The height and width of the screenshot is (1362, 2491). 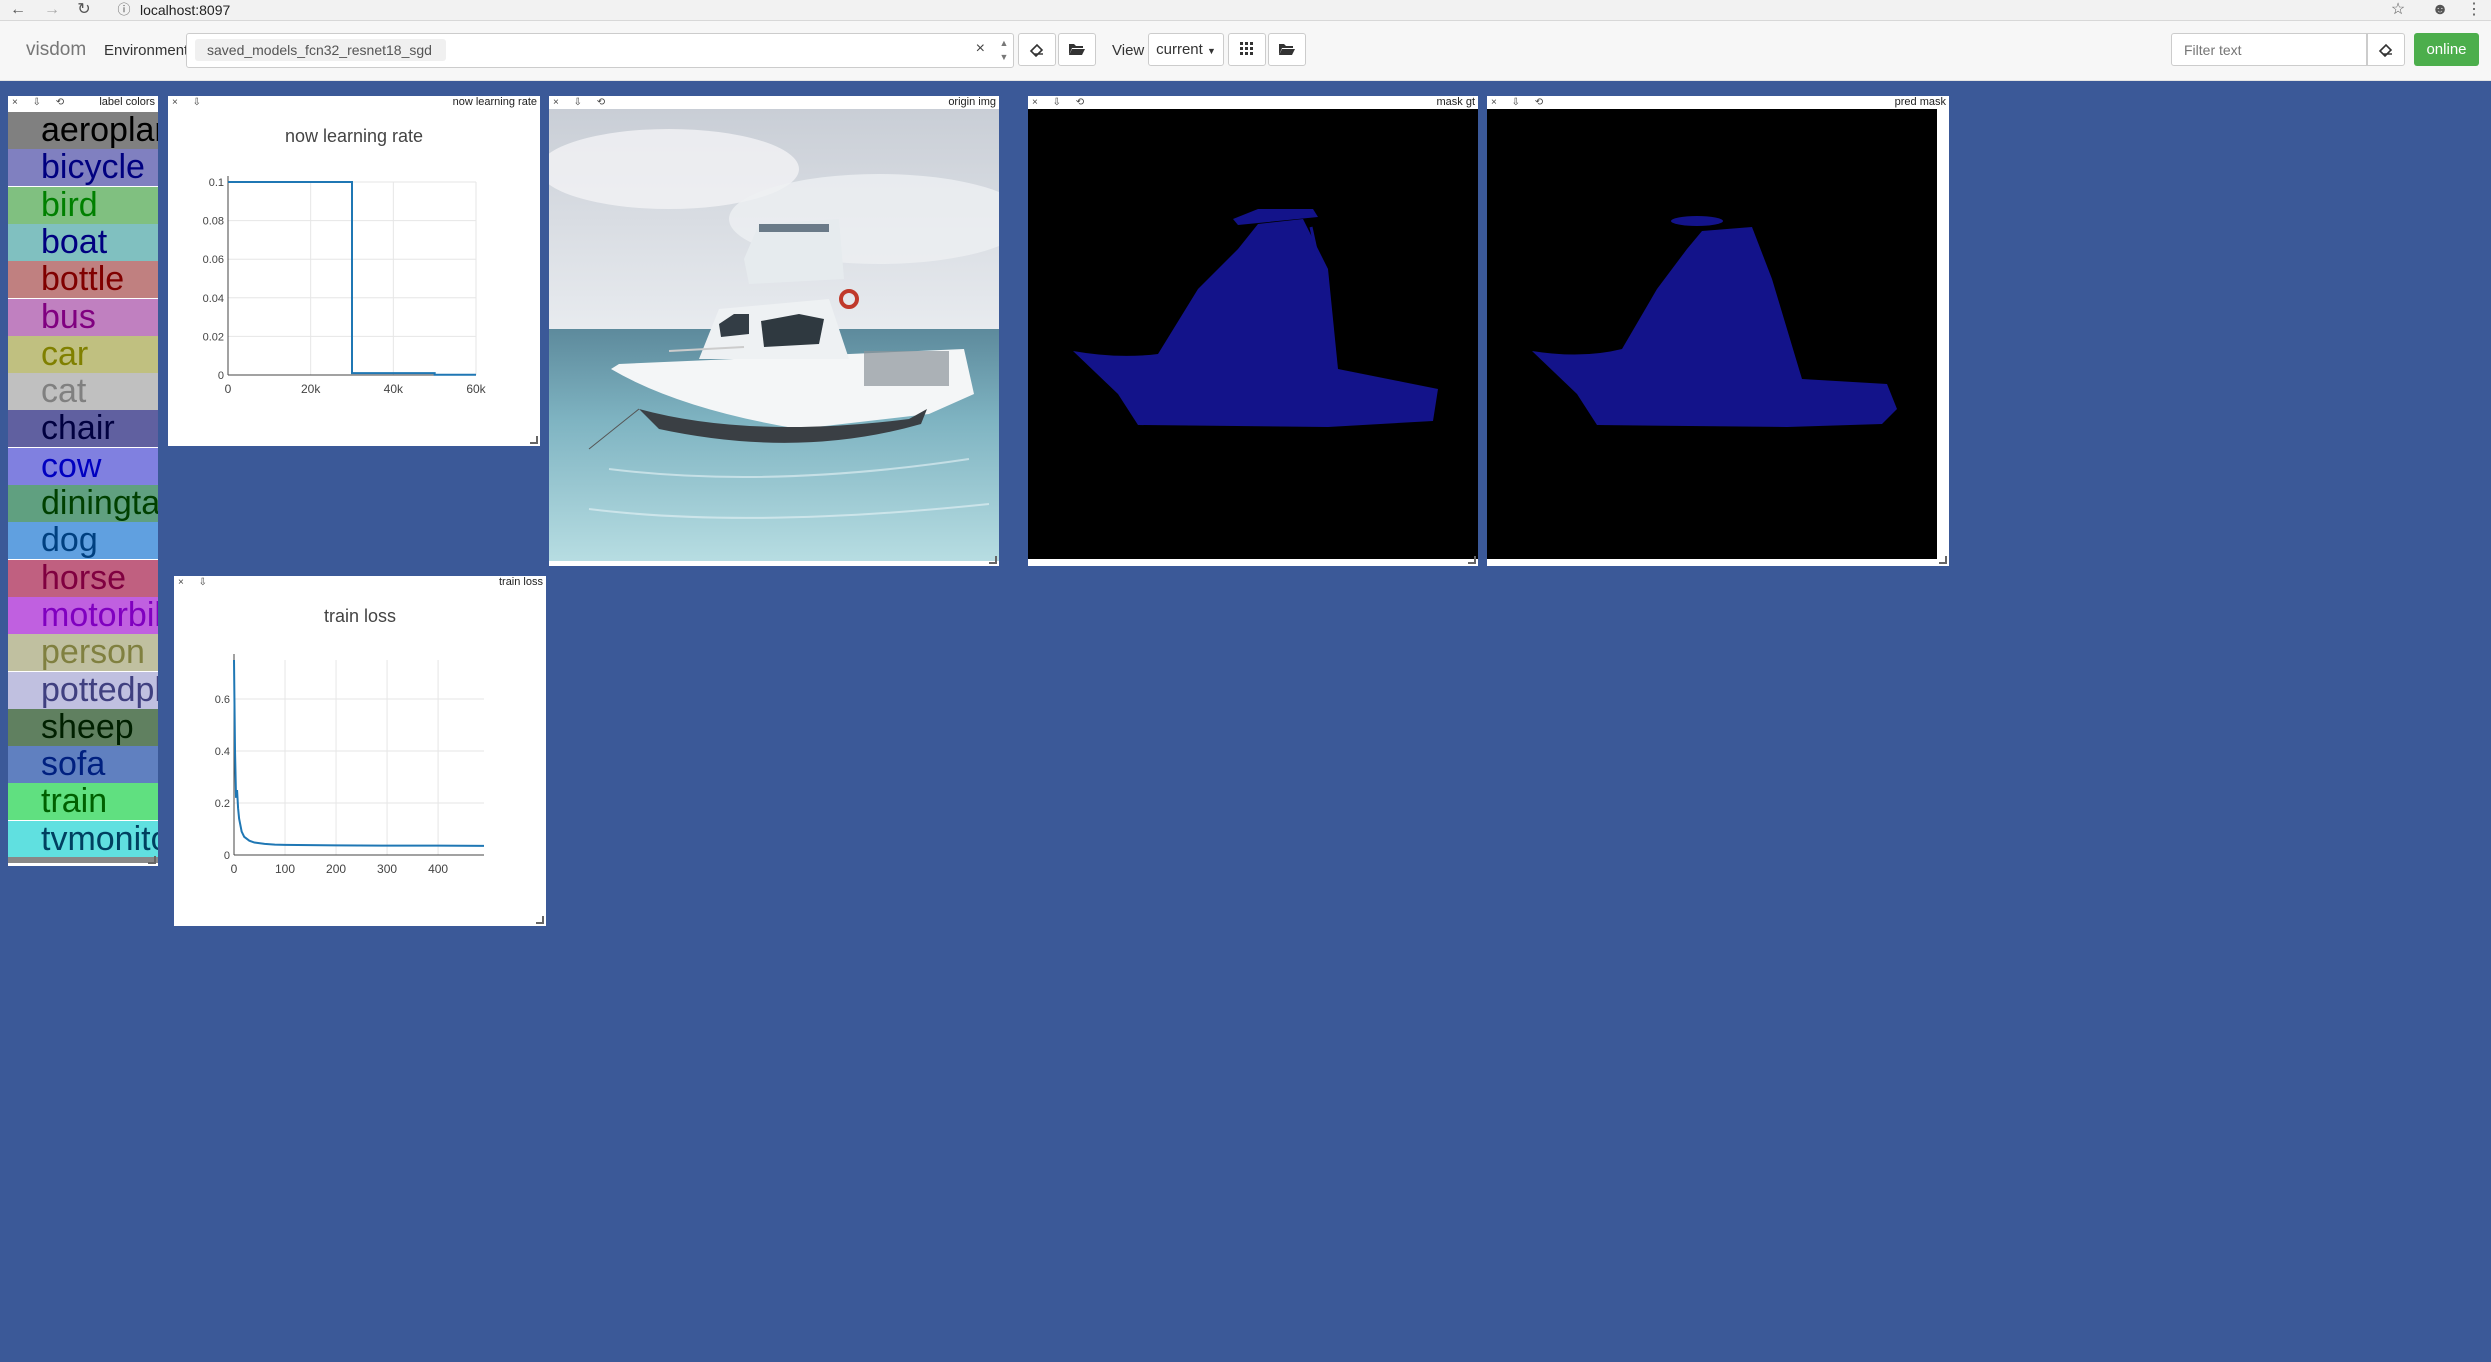 I want to click on label-color-item: bottle, so click(x=83, y=280).